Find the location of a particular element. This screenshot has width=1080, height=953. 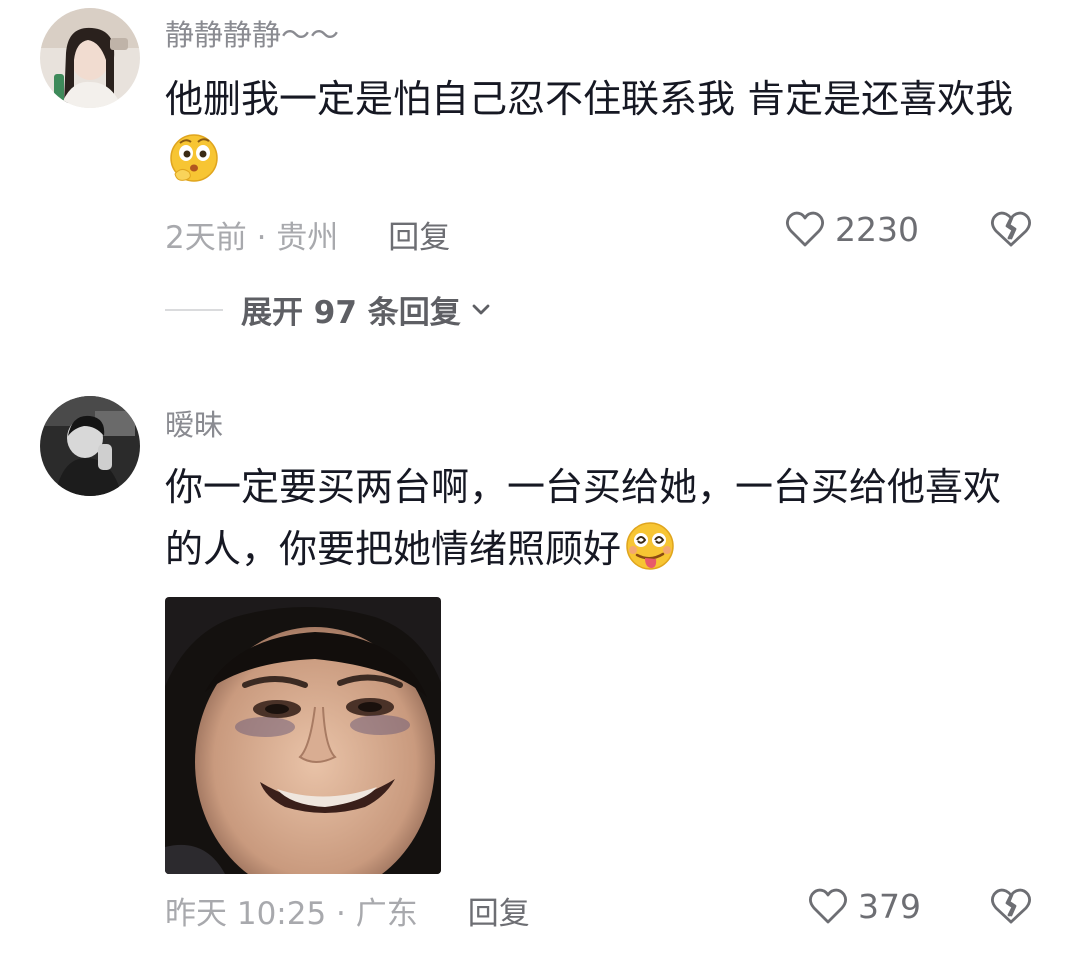

comment-meta: 2天前 · 贵州 回复 is located at coordinates (307, 234).